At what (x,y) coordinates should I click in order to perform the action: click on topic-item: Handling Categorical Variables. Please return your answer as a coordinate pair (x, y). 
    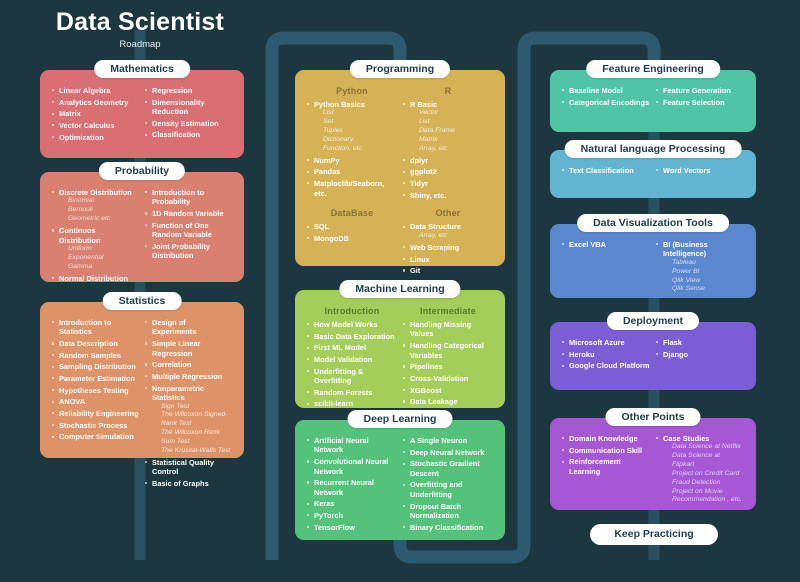
    Looking at the image, I should click on (448, 350).